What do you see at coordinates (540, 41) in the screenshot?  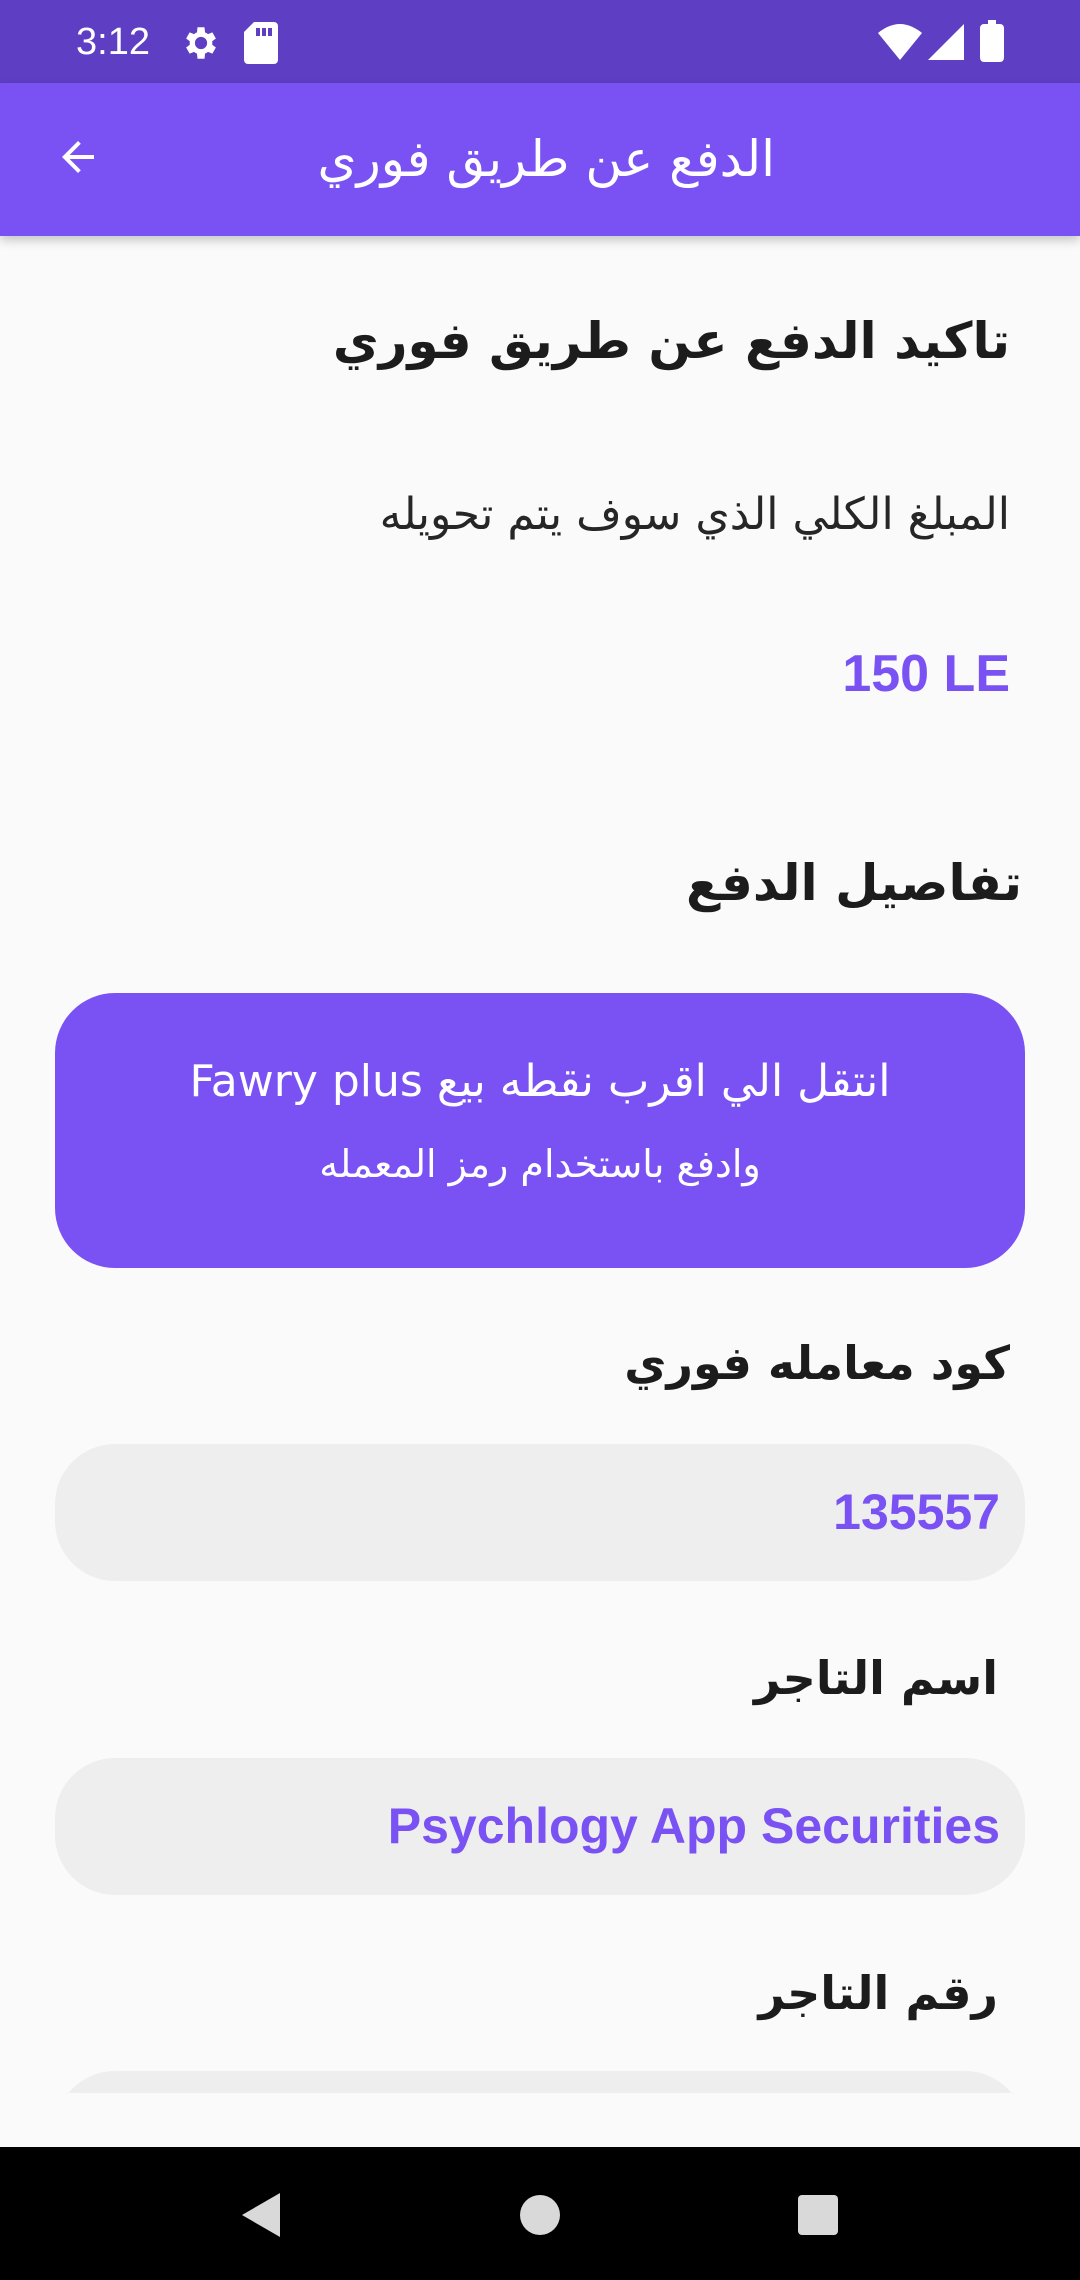 I see `status-bar: 3:12` at bounding box center [540, 41].